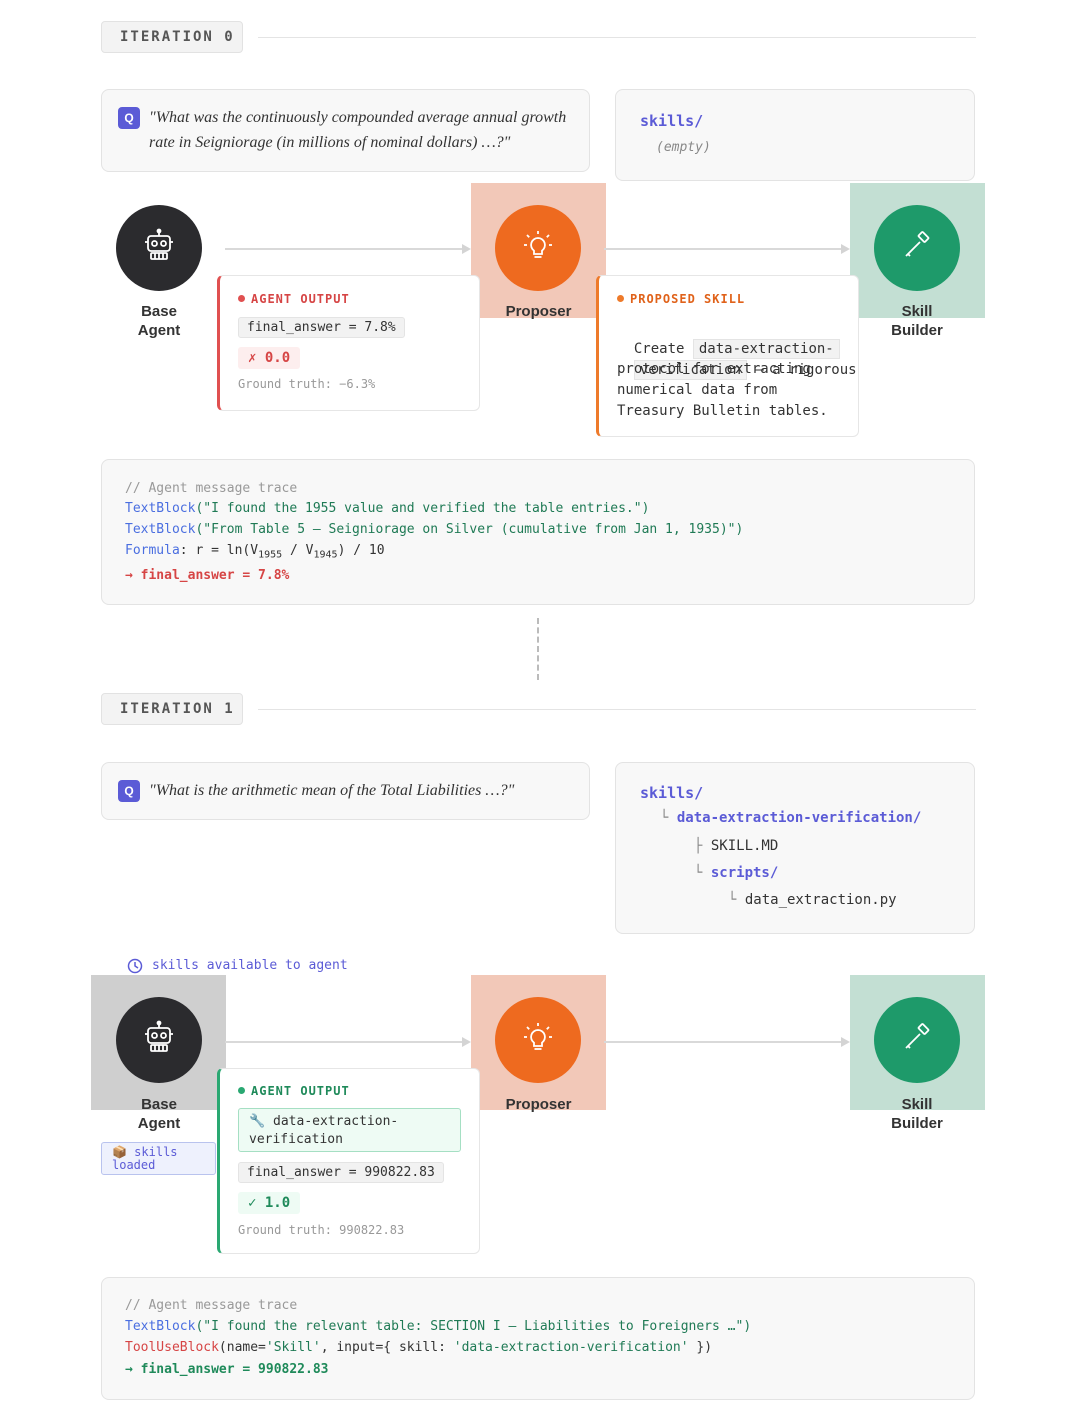 The width and height of the screenshot is (1080, 1422). Describe the element at coordinates (349, 1130) in the screenshot. I see `skill-used-chip: 🔧 data-extraction- verification` at that location.